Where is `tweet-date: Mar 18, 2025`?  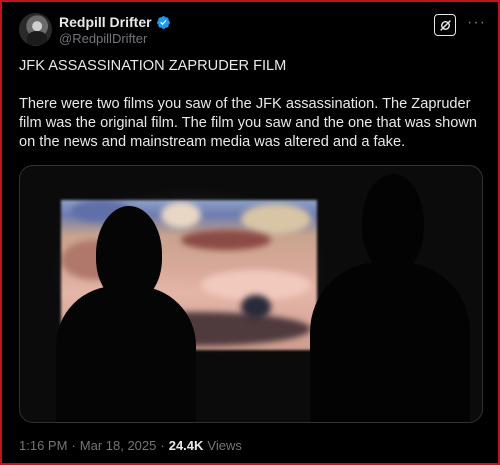 tweet-date: Mar 18, 2025 is located at coordinates (118, 445).